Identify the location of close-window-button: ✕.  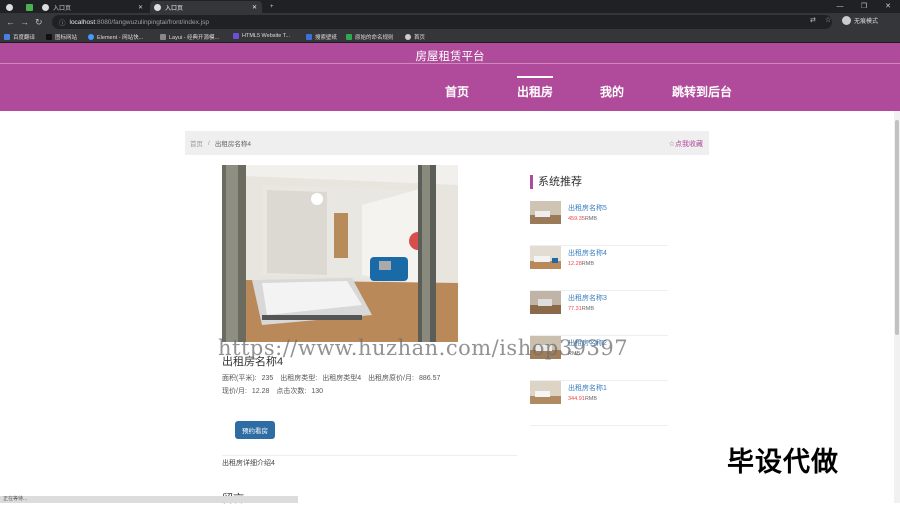
(888, 6).